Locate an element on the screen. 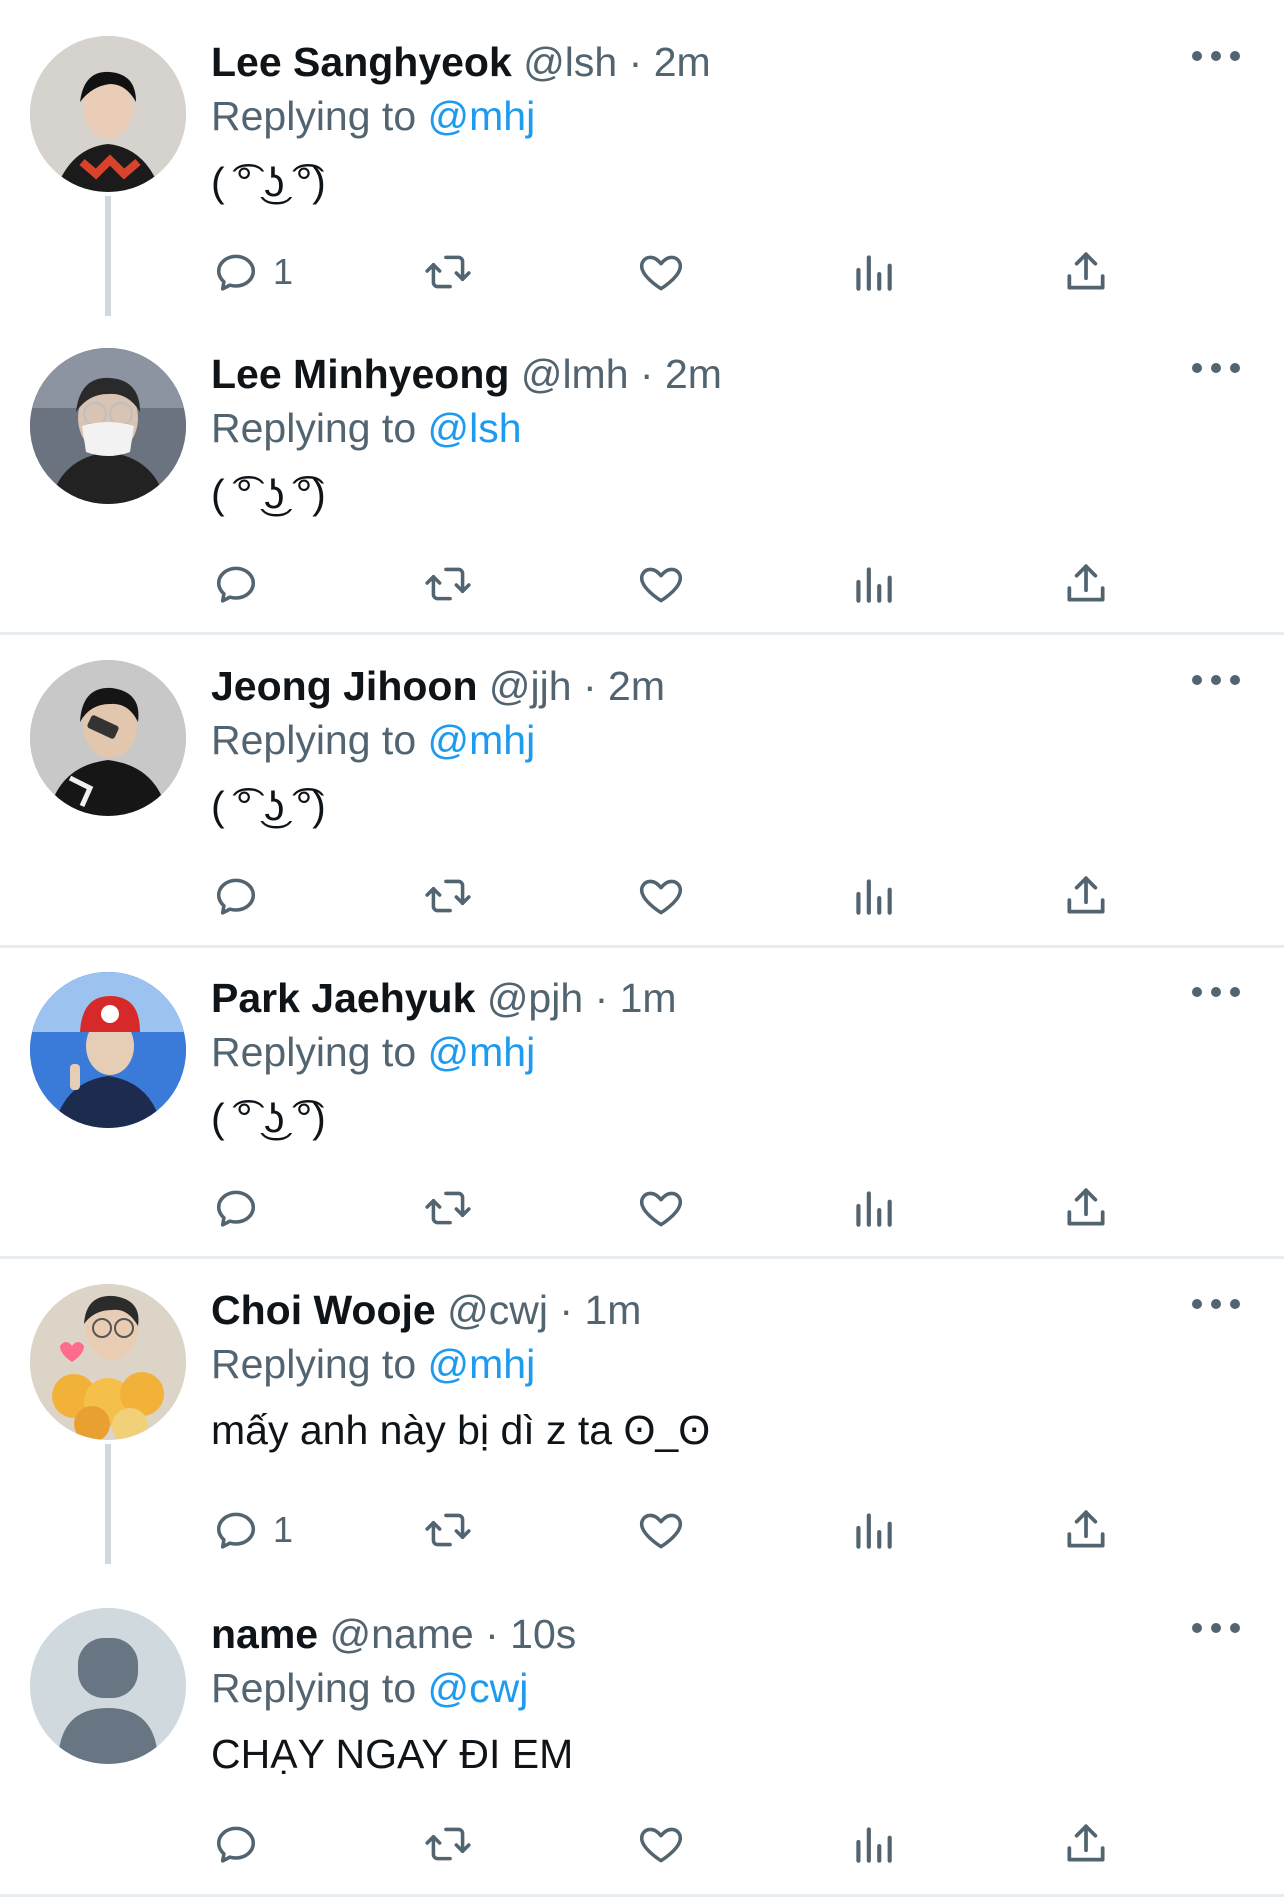 The height and width of the screenshot is (1902, 1284). views-icon is located at coordinates (874, 1531).